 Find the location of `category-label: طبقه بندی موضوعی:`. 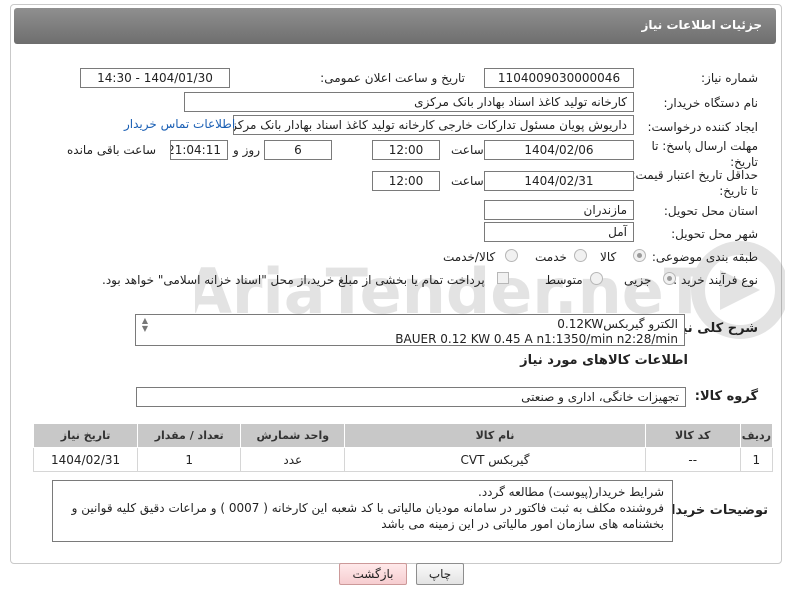

category-label: طبقه بندی موضوعی: is located at coordinates (704, 257).